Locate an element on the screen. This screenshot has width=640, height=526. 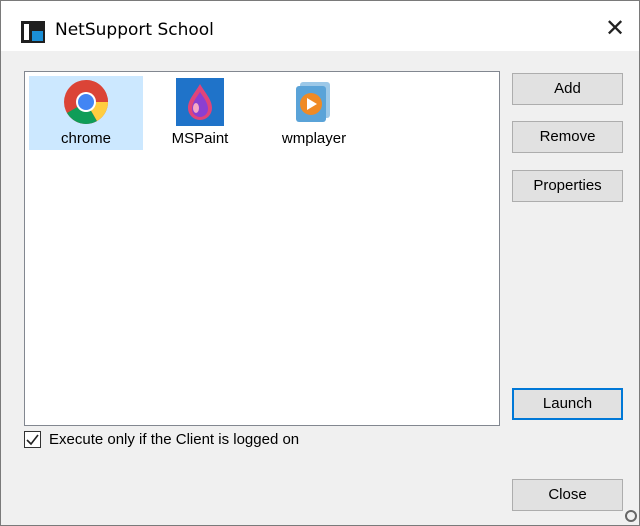
app-item-wmplayer: wmplayer is located at coordinates (314, 113).